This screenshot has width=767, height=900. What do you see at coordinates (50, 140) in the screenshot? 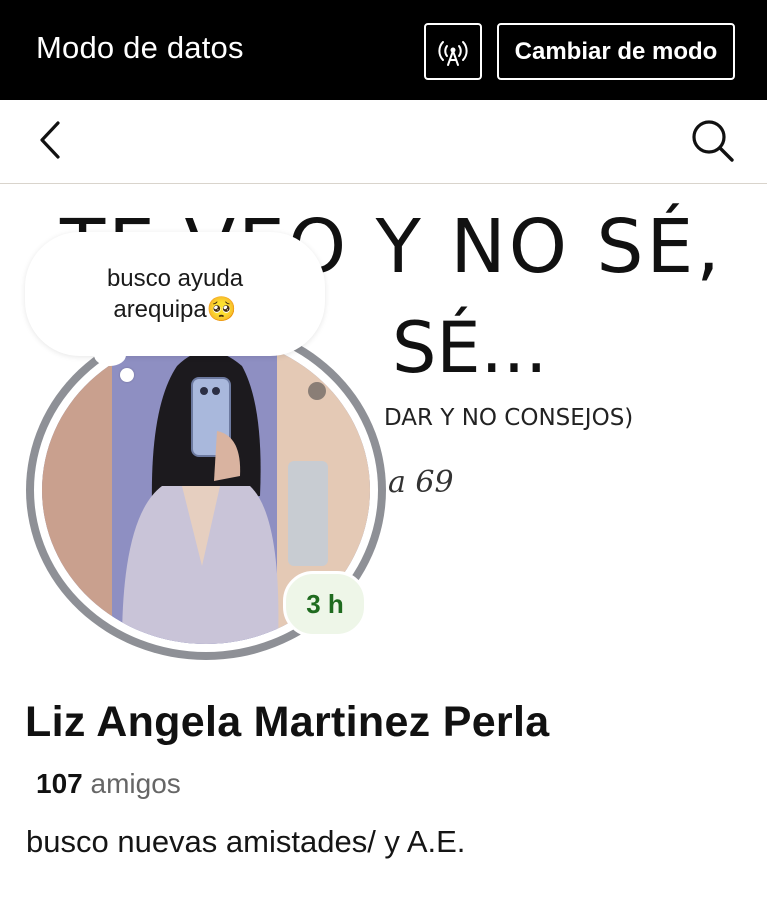
I see `chevron-left-icon` at bounding box center [50, 140].